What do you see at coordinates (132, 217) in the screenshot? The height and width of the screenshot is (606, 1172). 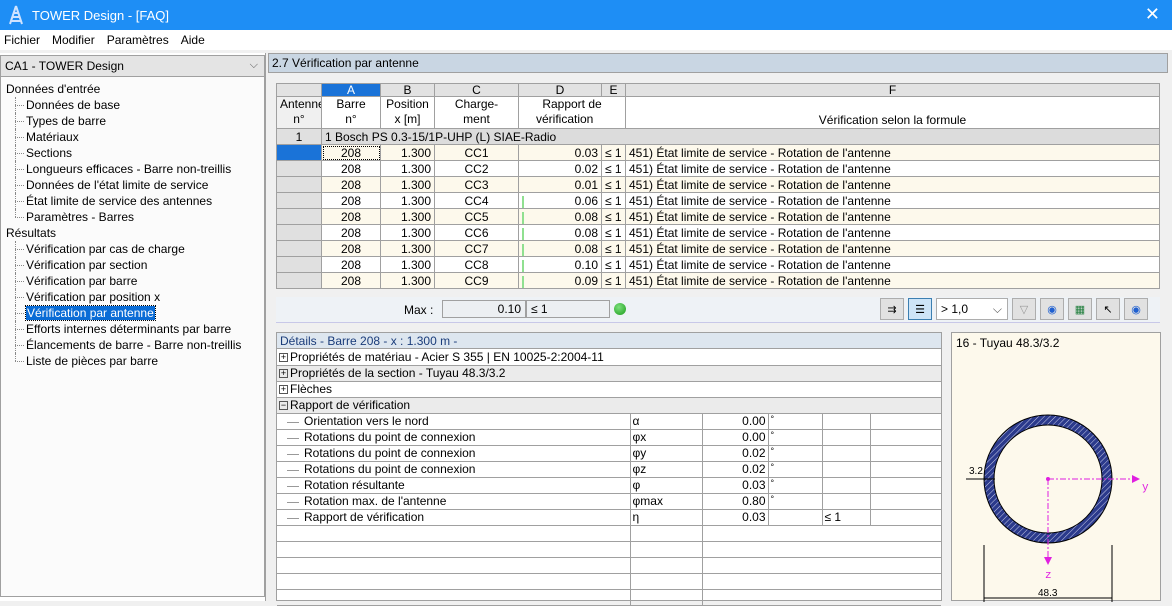 I see `tree-item: Paramètres - Barres` at bounding box center [132, 217].